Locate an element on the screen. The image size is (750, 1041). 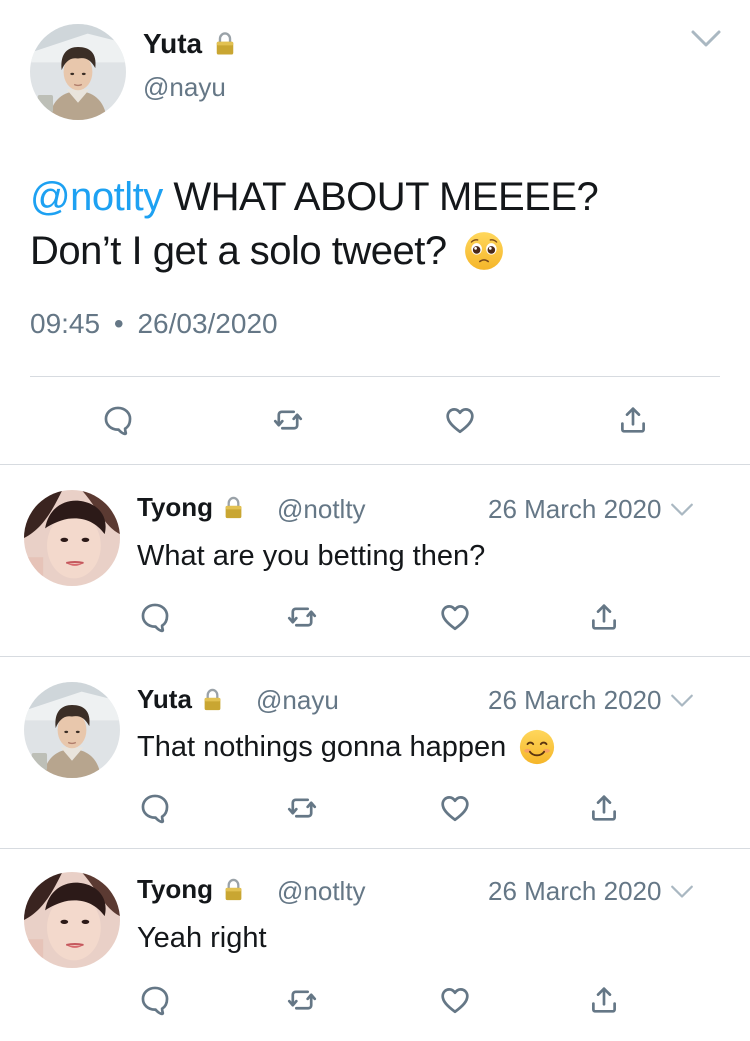
reply-author-name-text: Yuta is located at coordinates (164, 699).